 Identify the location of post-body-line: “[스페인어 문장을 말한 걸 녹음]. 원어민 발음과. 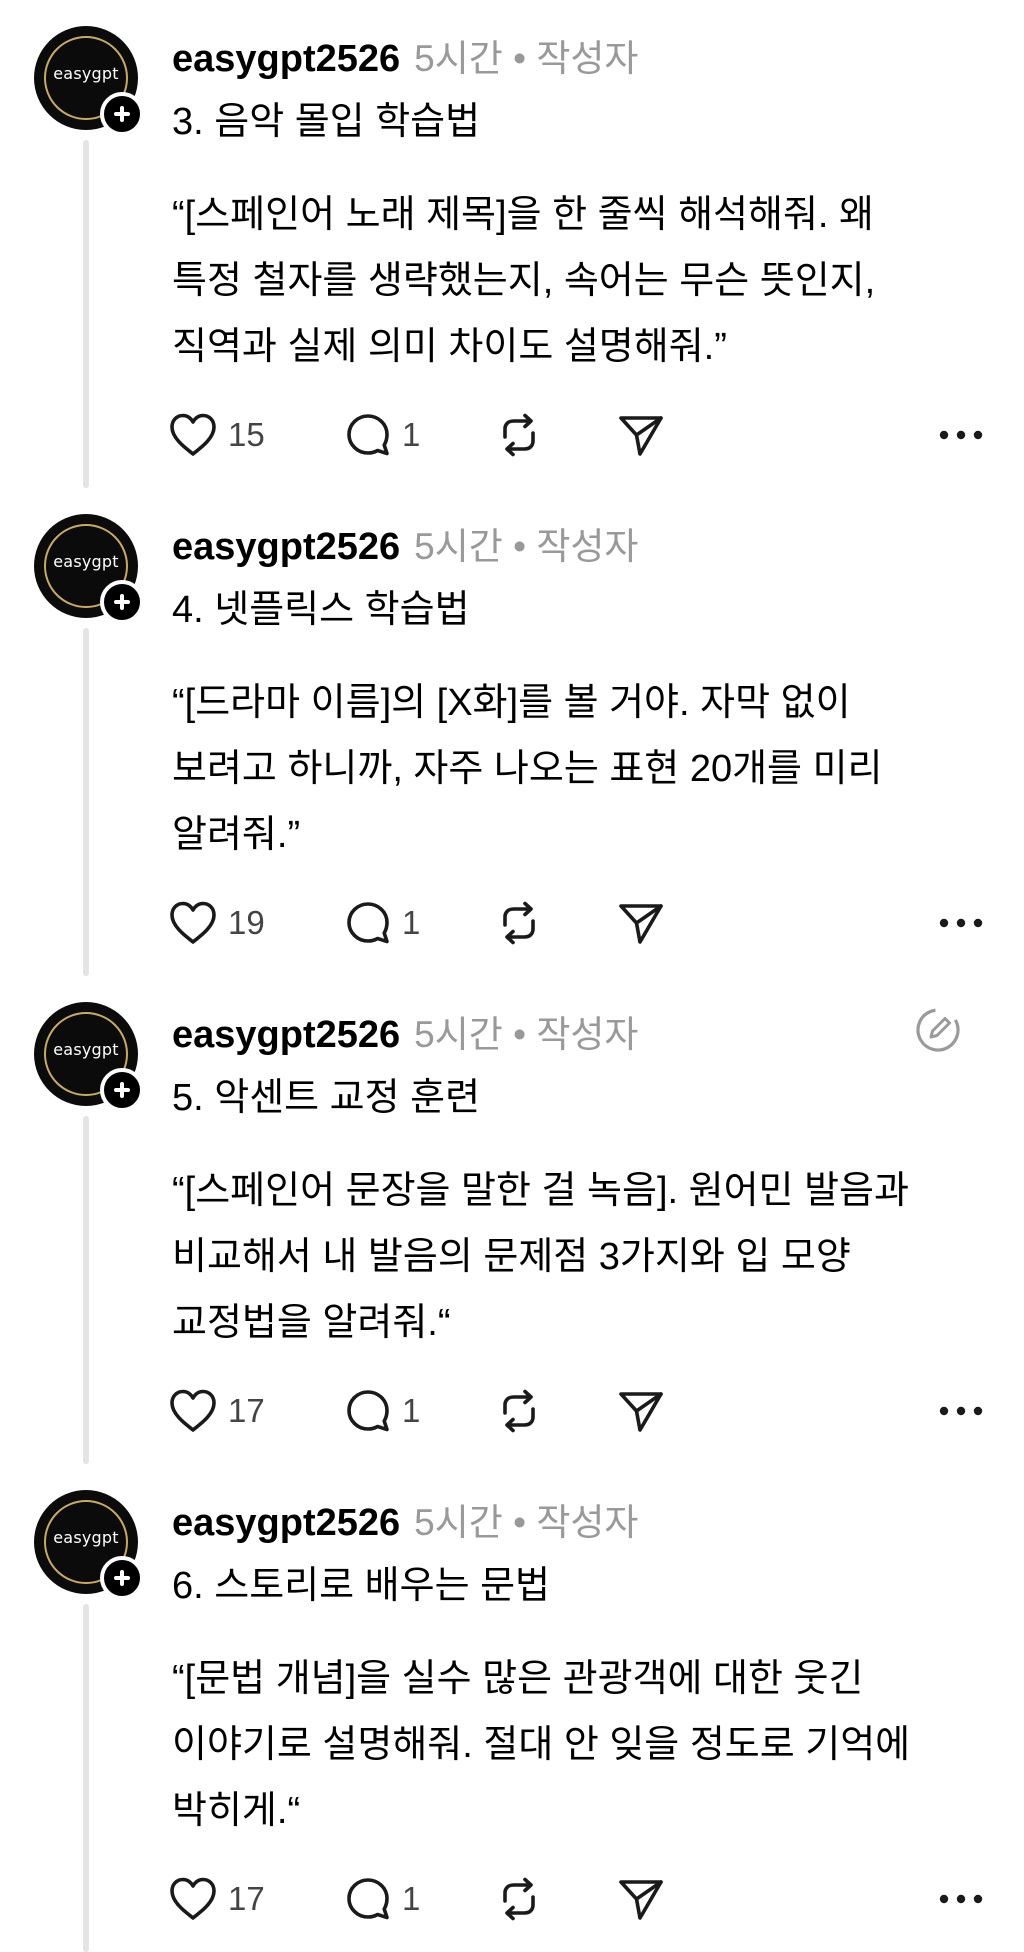
(540, 1191).